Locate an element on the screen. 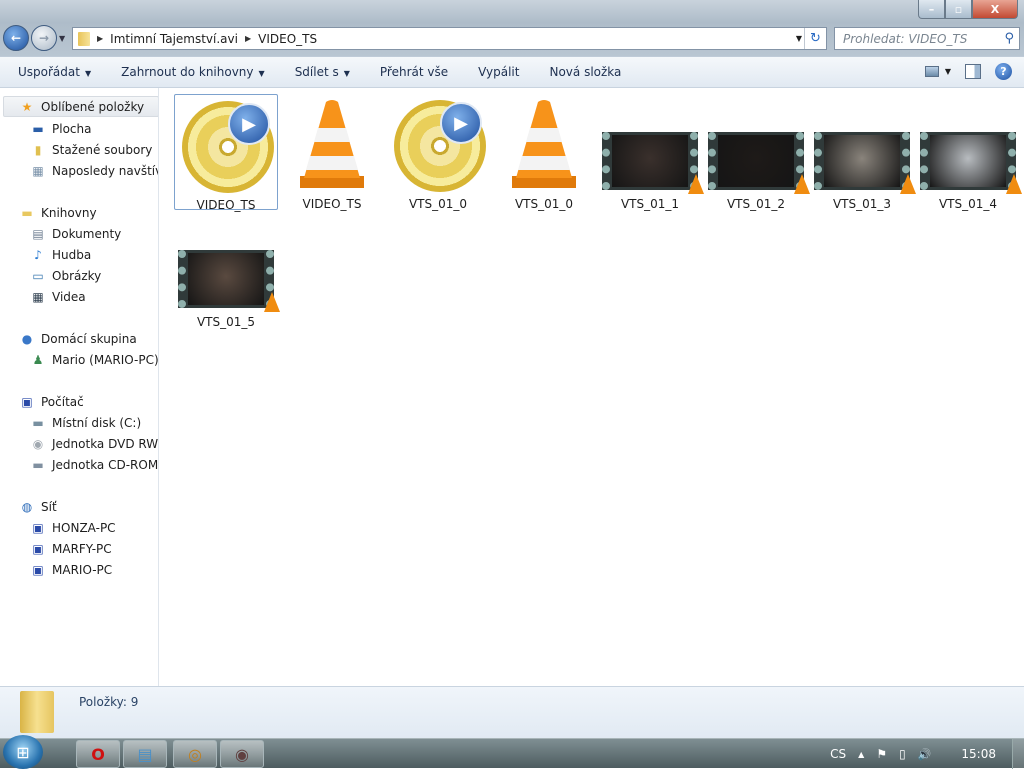 This screenshot has width=1024, height=769. downloads-folder-icon: ▮ is located at coordinates (38, 149).